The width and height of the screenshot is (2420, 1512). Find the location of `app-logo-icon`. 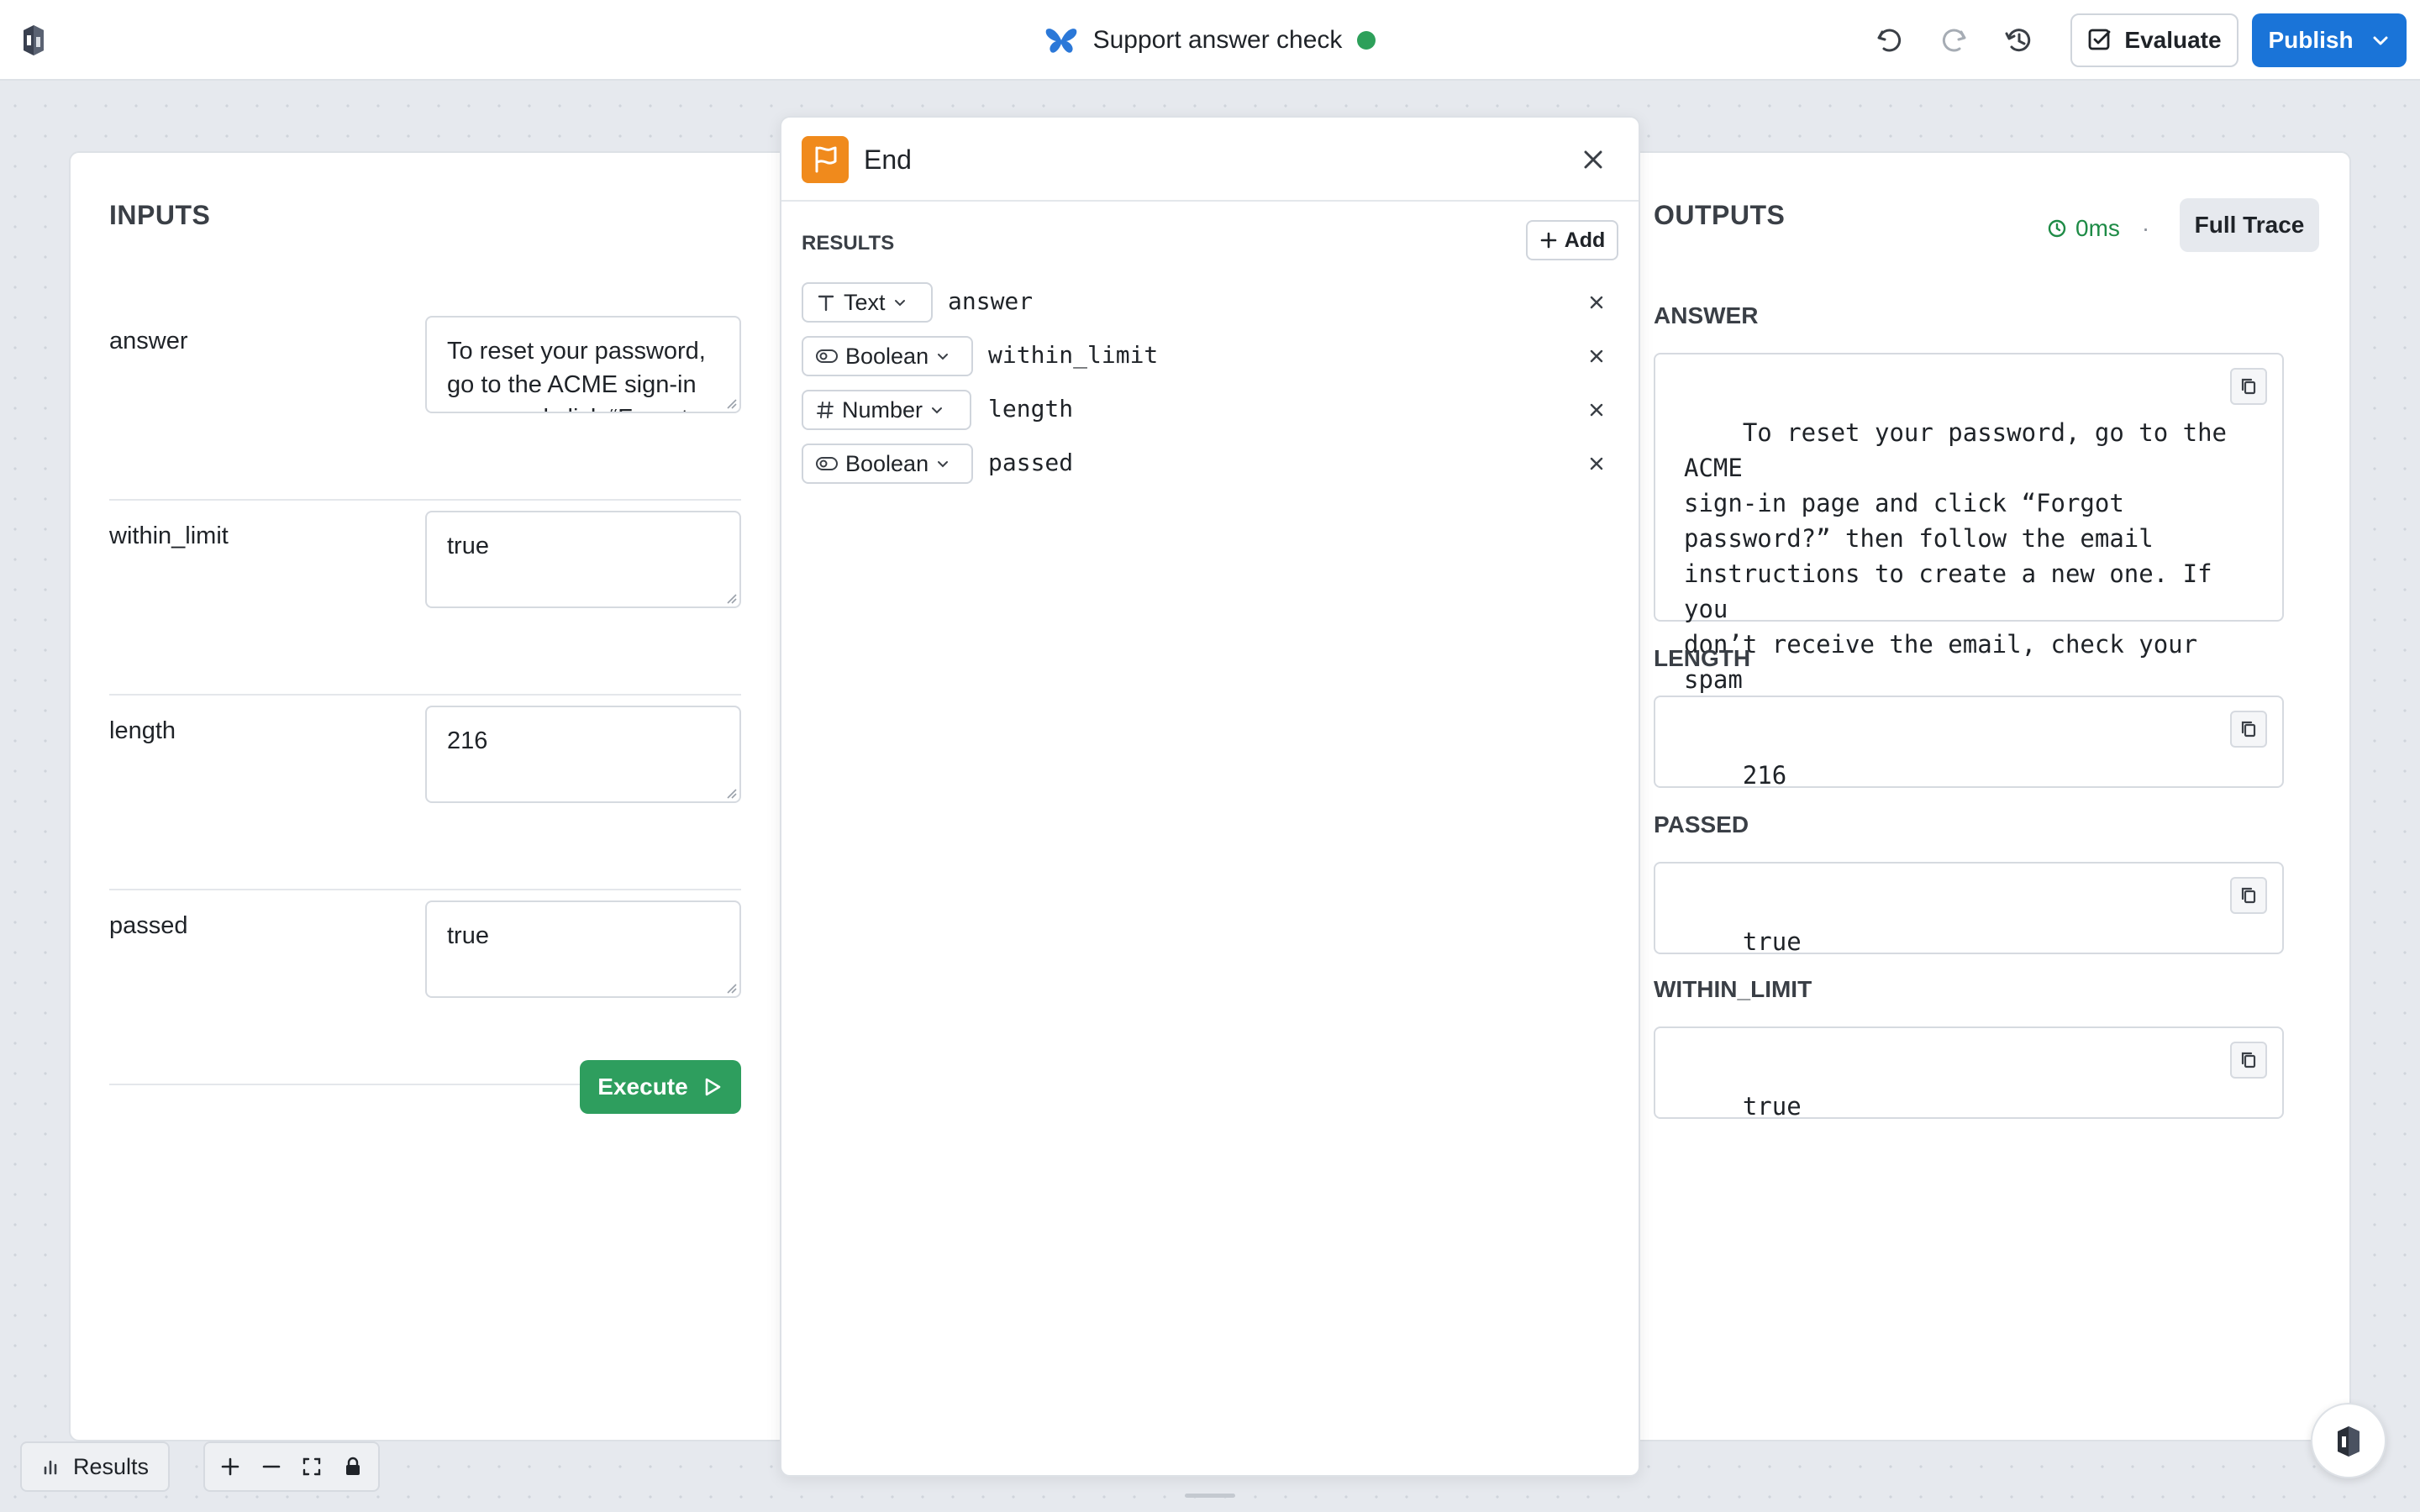

app-logo-icon is located at coordinates (34, 40).